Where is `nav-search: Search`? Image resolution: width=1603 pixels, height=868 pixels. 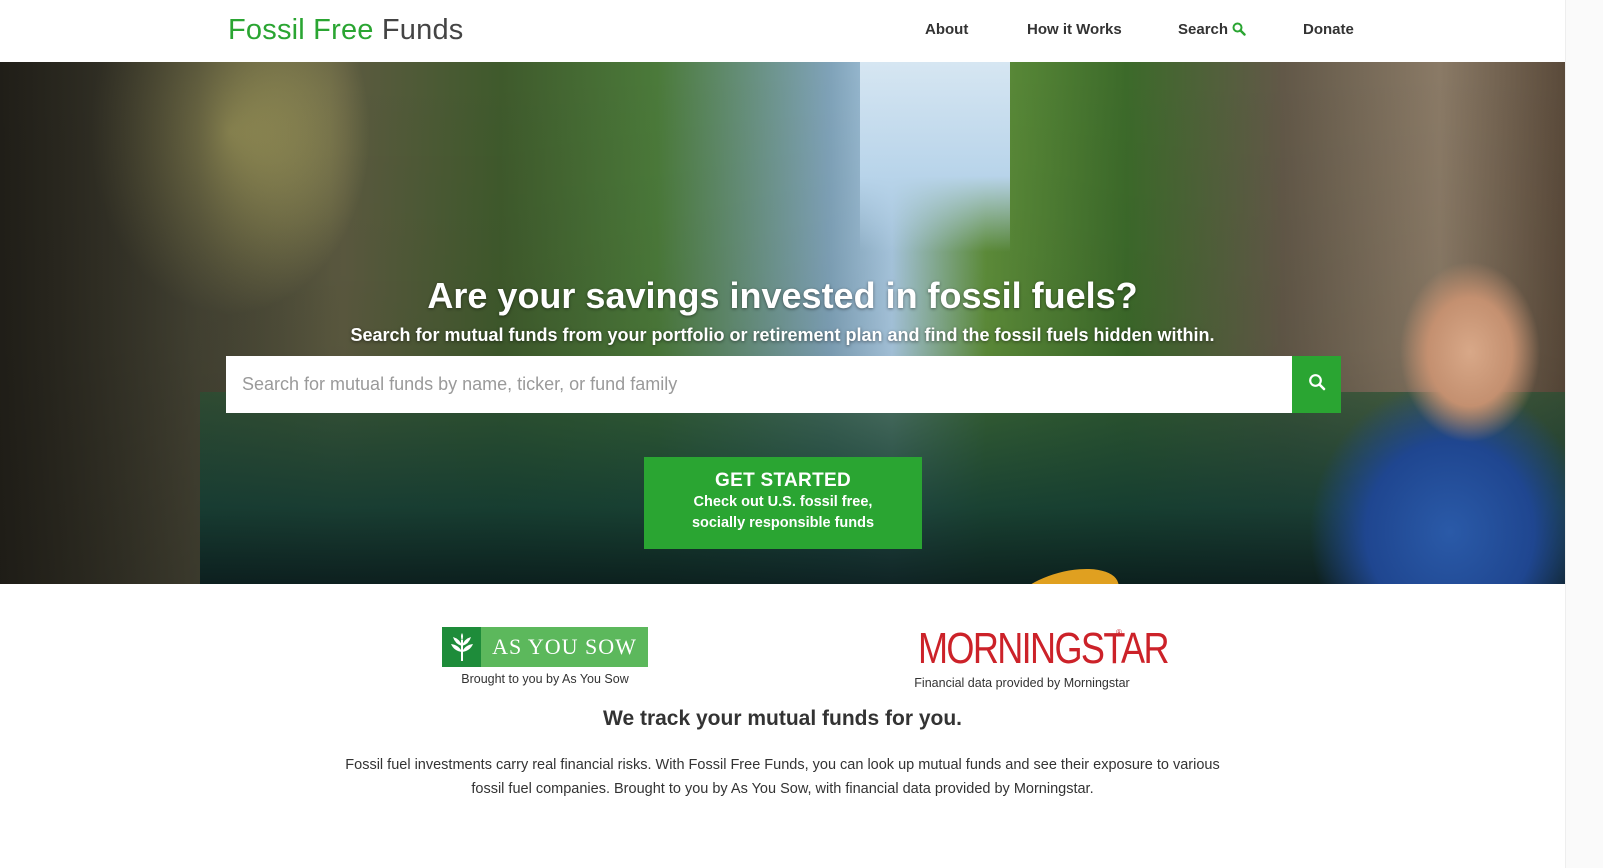
nav-search: Search is located at coordinates (1212, 30).